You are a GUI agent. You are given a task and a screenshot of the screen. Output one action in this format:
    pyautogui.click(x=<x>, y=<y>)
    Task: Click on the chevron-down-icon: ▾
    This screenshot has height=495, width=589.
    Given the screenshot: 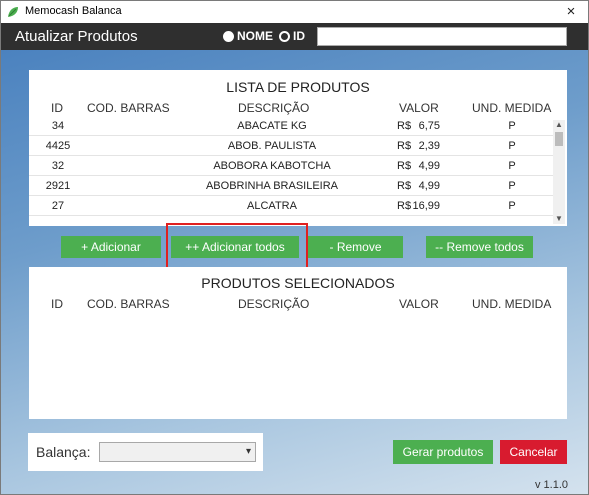 What is the action you would take?
    pyautogui.click(x=248, y=451)
    